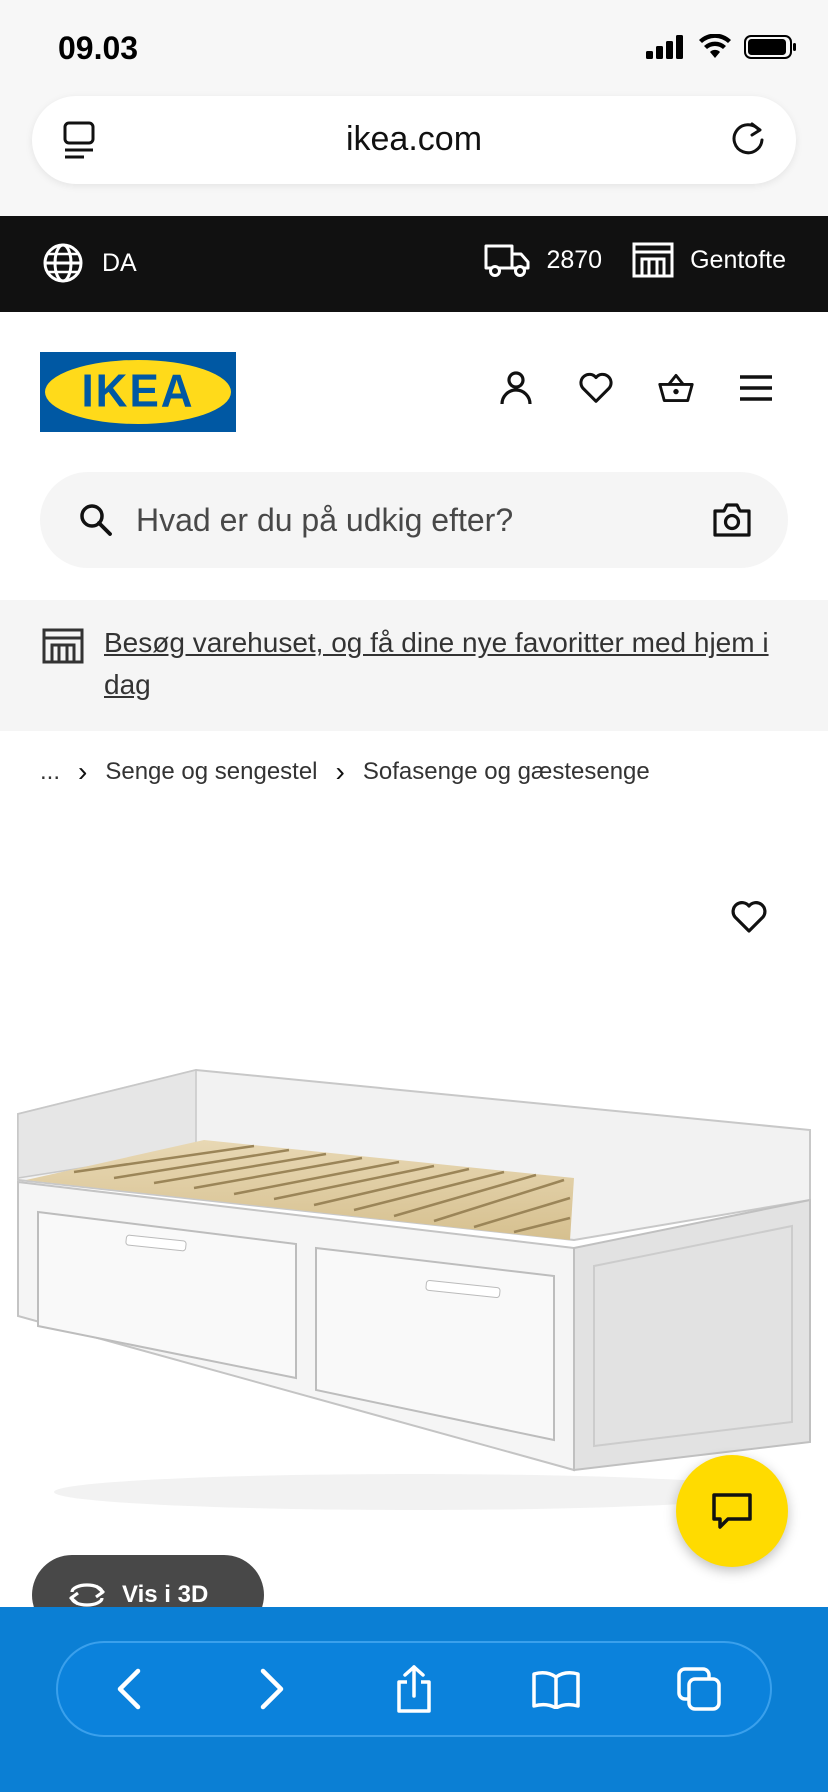  Describe the element at coordinates (89, 263) in the screenshot. I see `language-selector: DA` at that location.